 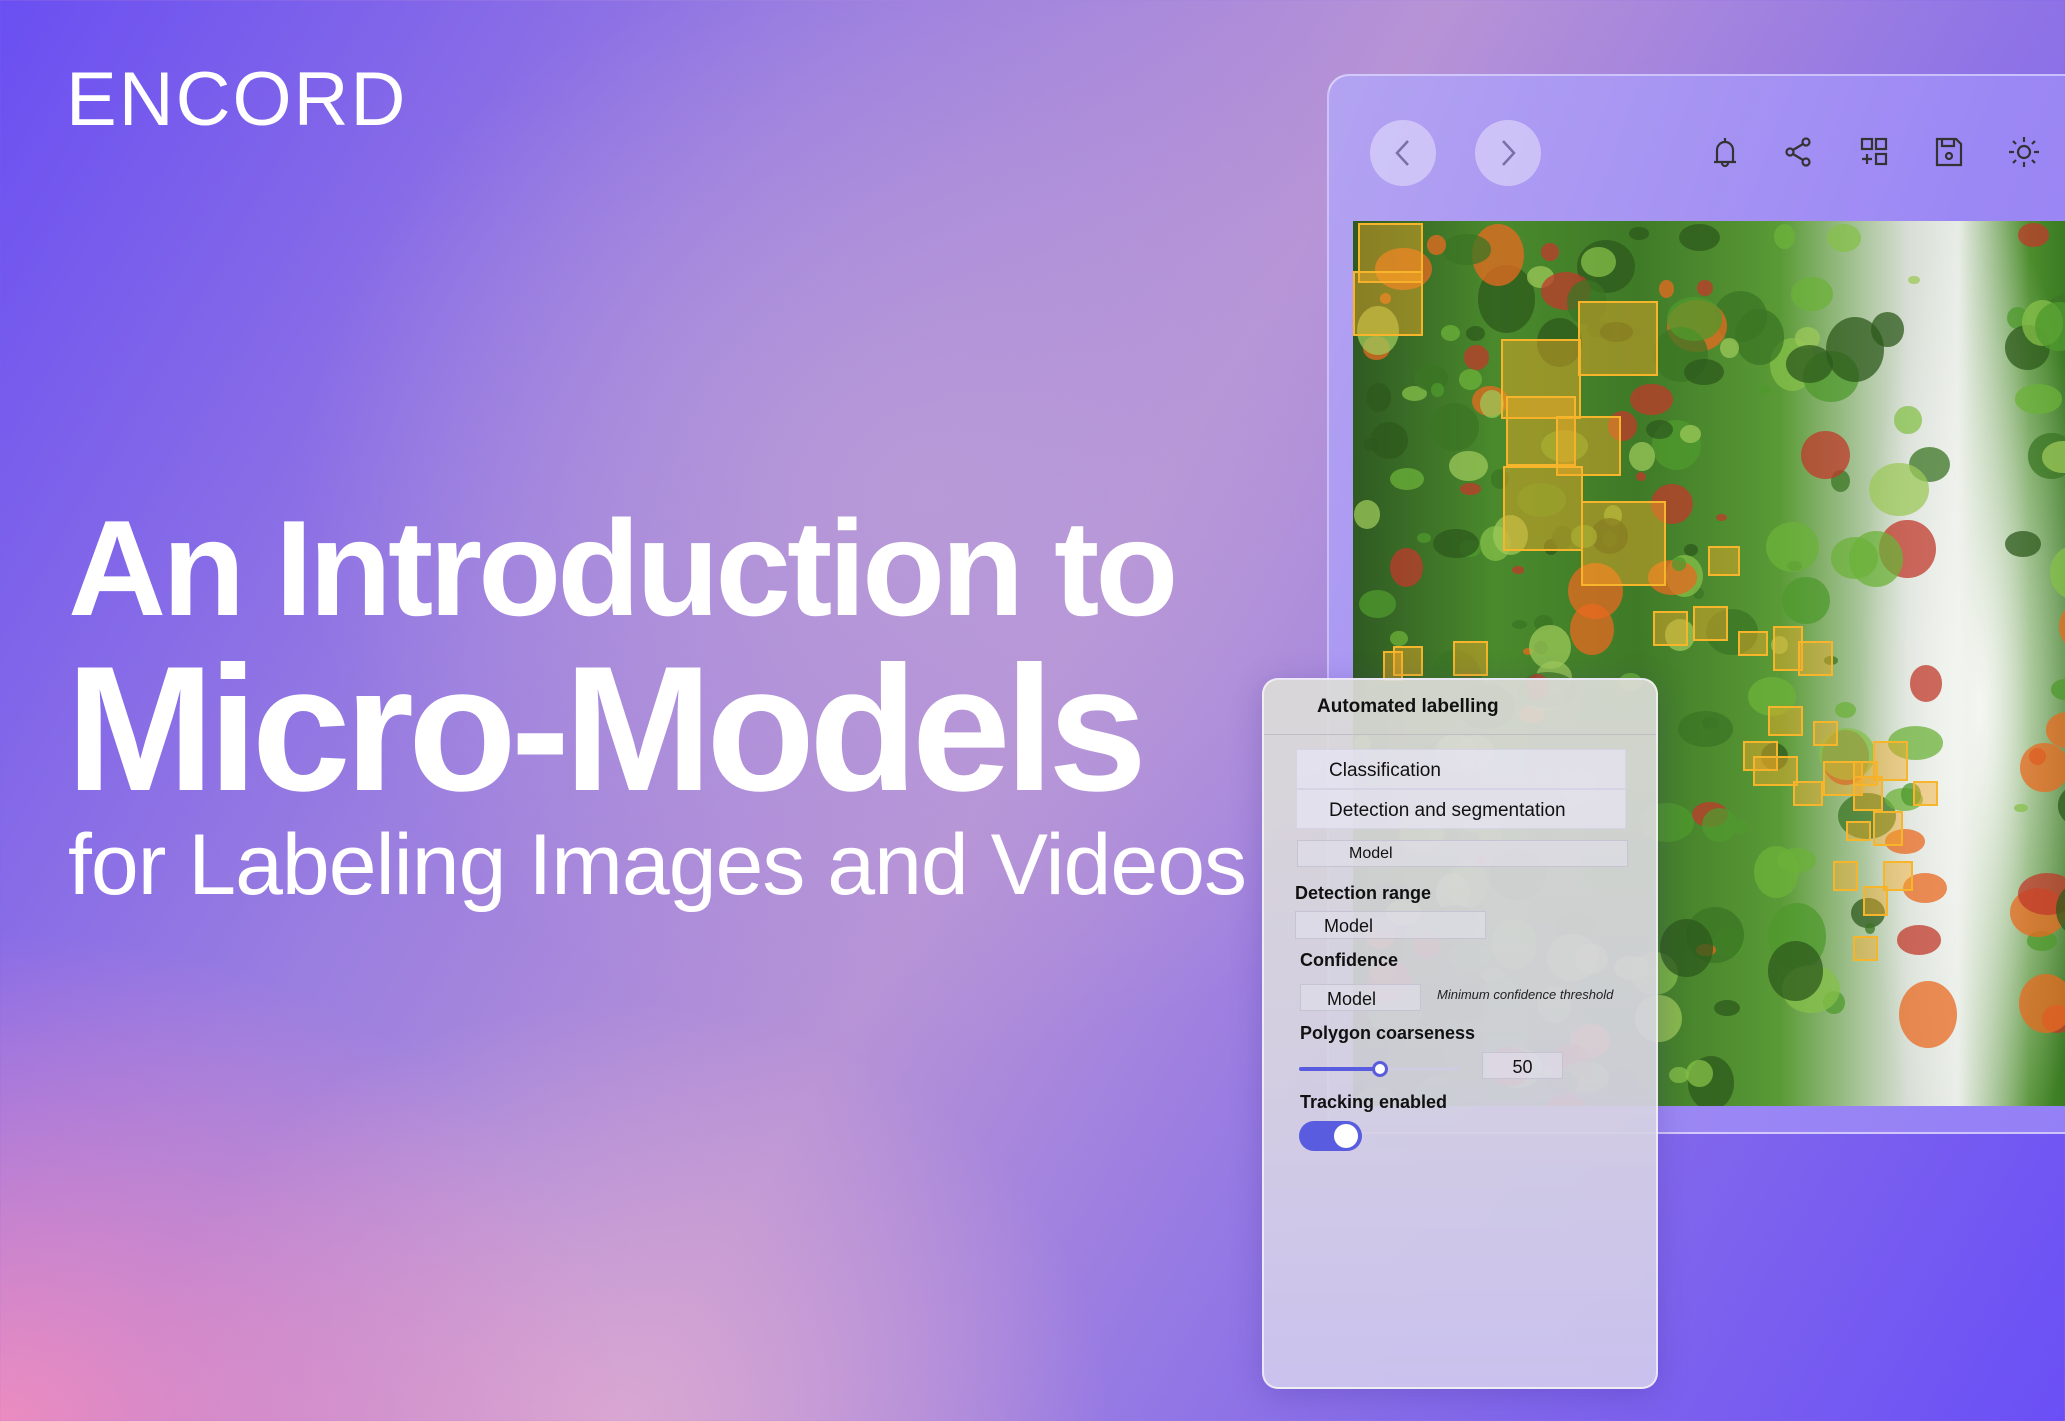 What do you see at coordinates (1525, 994) in the screenshot?
I see `confidence-hint: Minimum confidence threshold` at bounding box center [1525, 994].